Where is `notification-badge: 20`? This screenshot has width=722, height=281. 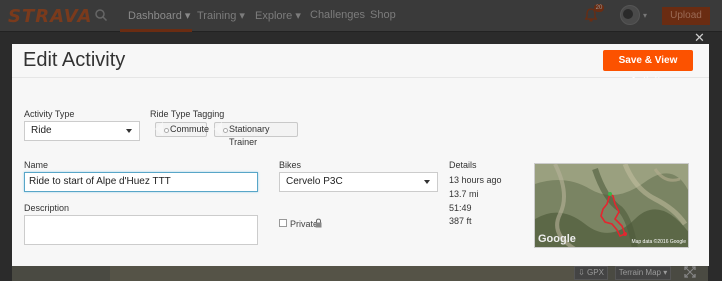
notification-badge: 20 is located at coordinates (599, 8).